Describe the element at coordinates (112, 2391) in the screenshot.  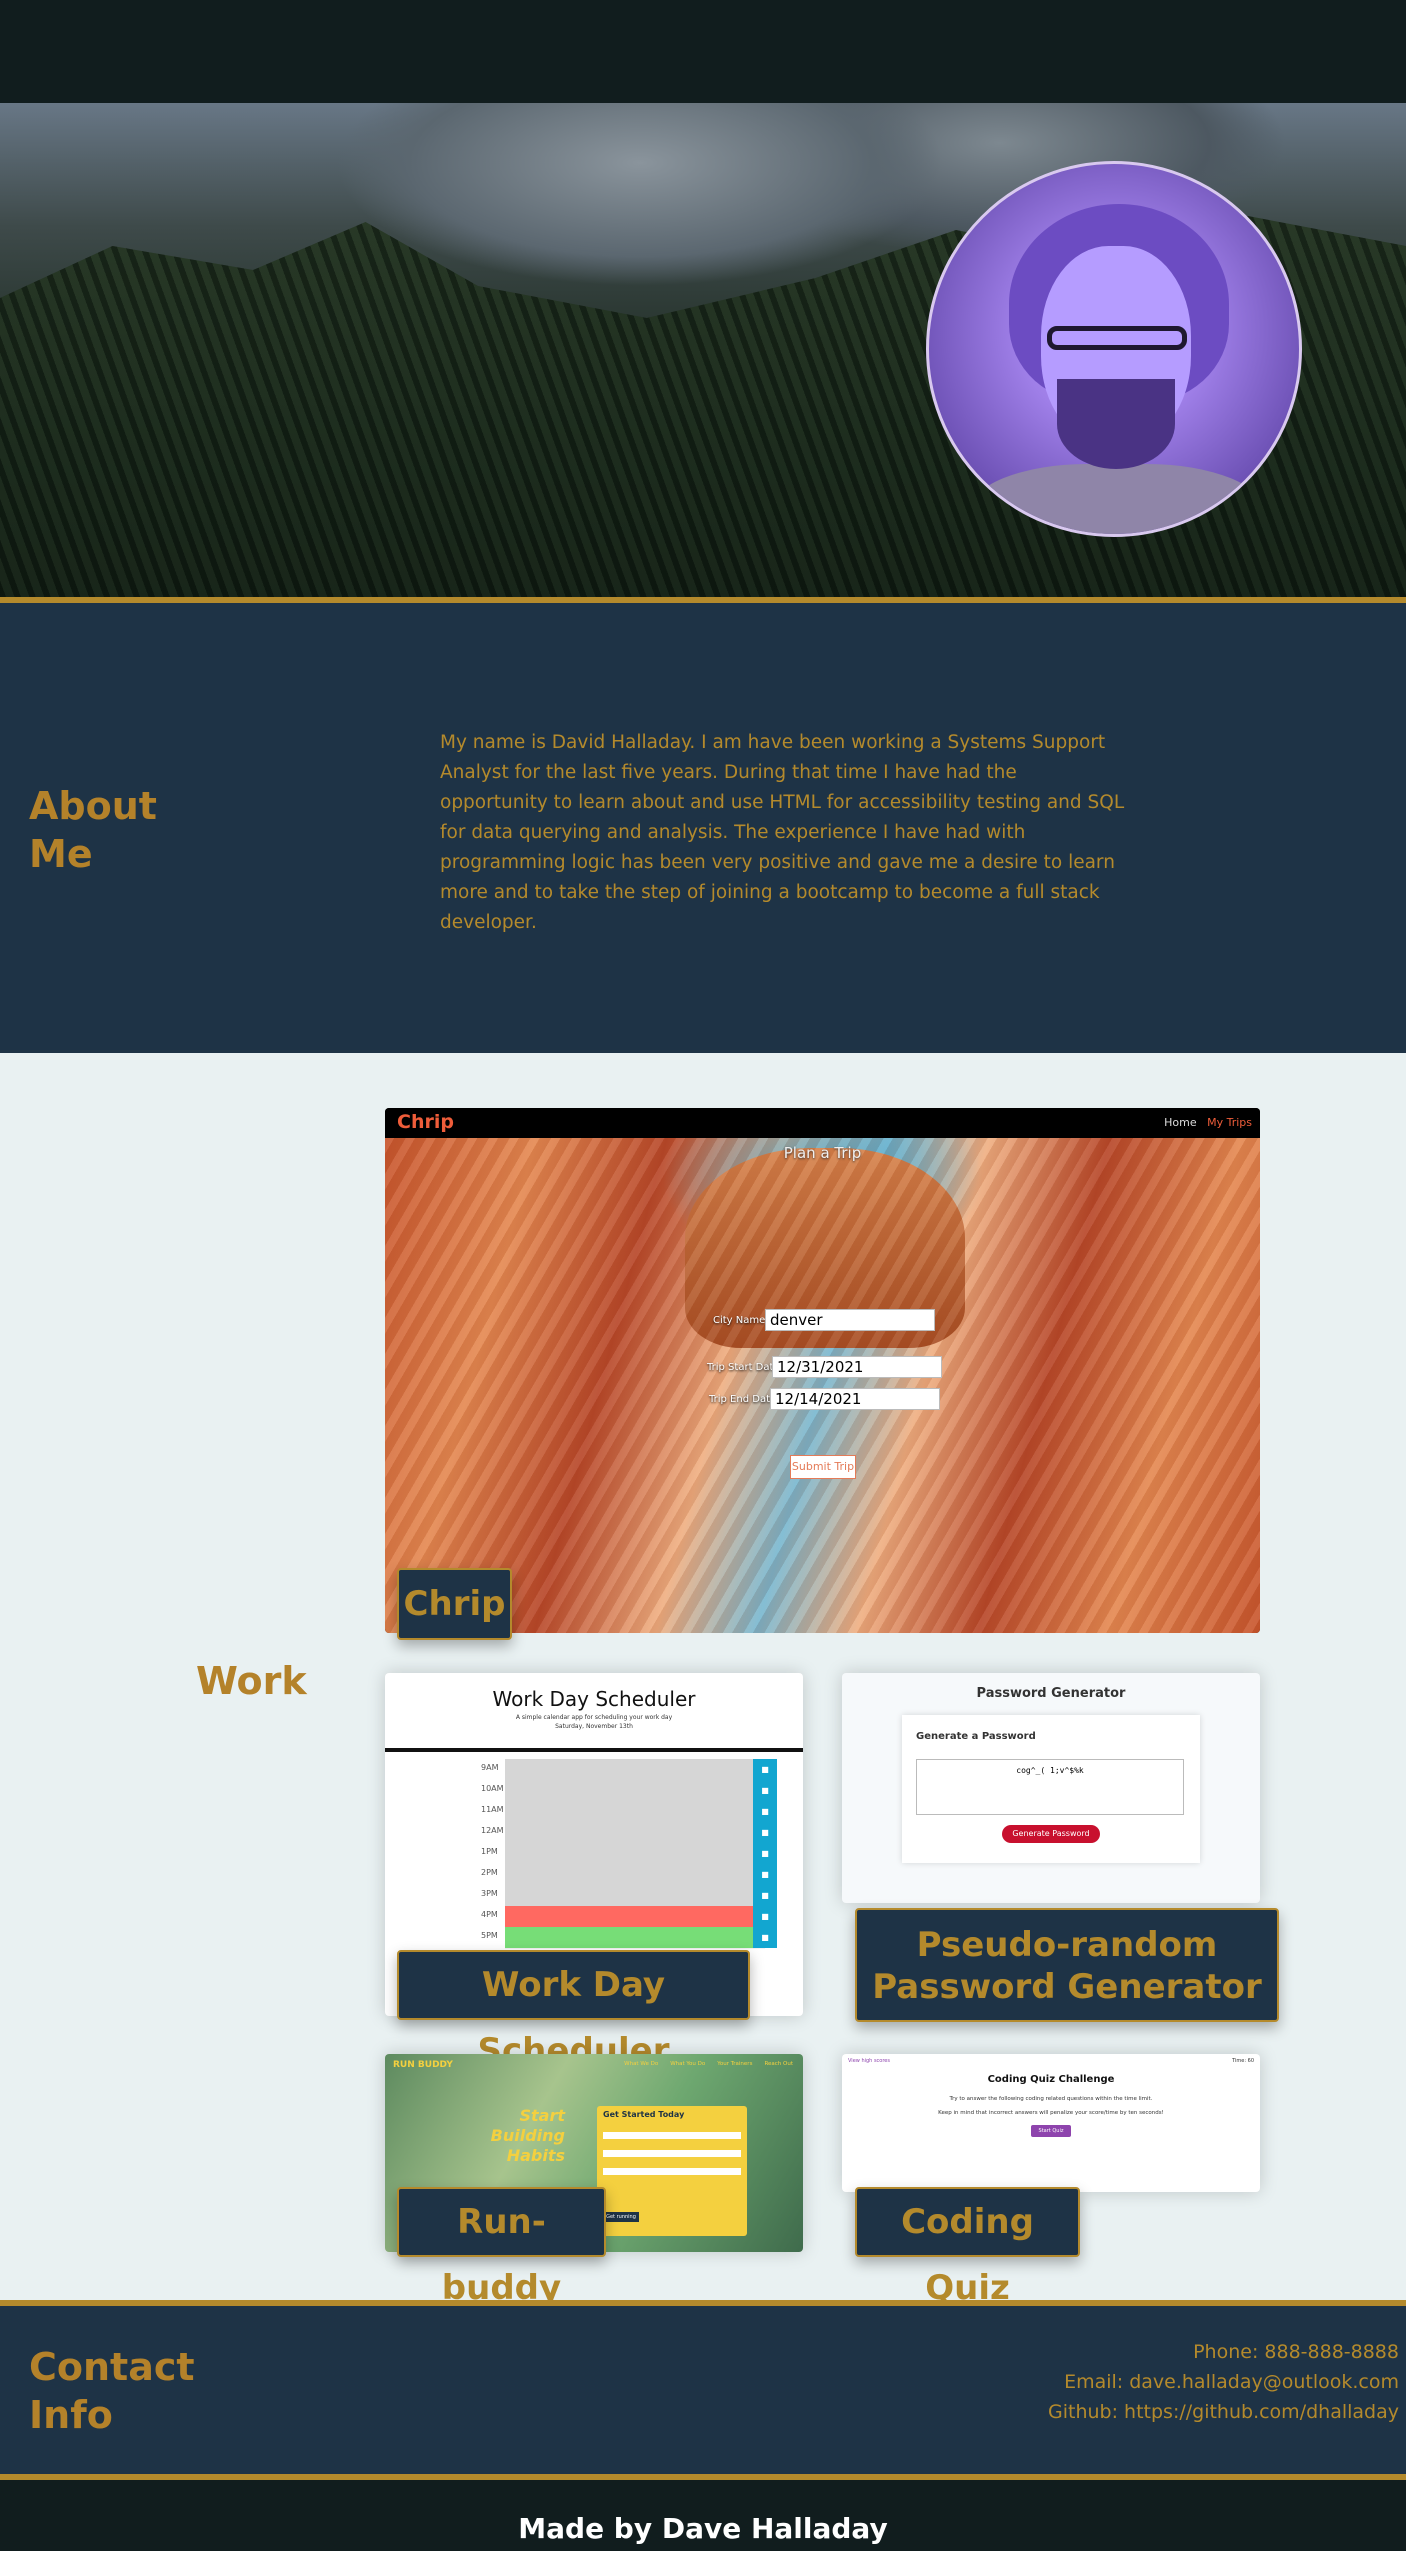
I see `contact-title: Contact Info` at that location.